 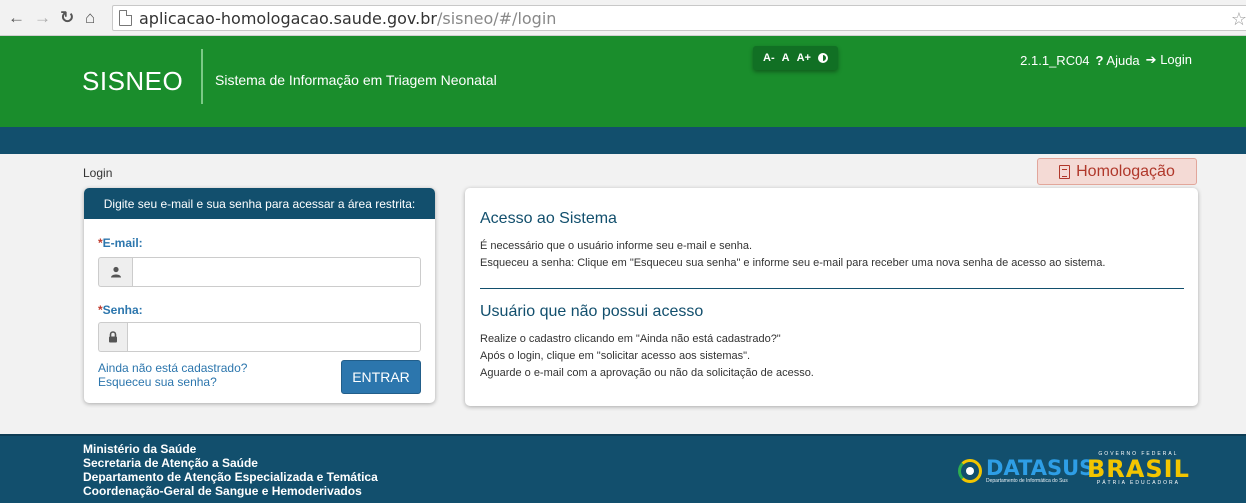 I want to click on datasus-name: DATASUS, so click(x=1040, y=468).